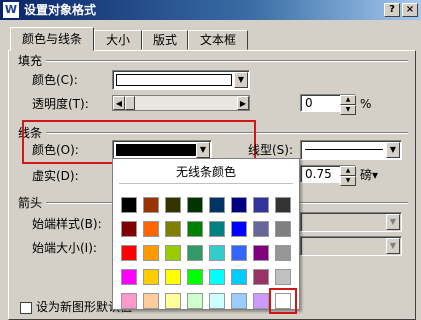 This screenshot has width=421, height=320. Describe the element at coordinates (30, 61) in the screenshot. I see `fill-section-label: 填充` at that location.